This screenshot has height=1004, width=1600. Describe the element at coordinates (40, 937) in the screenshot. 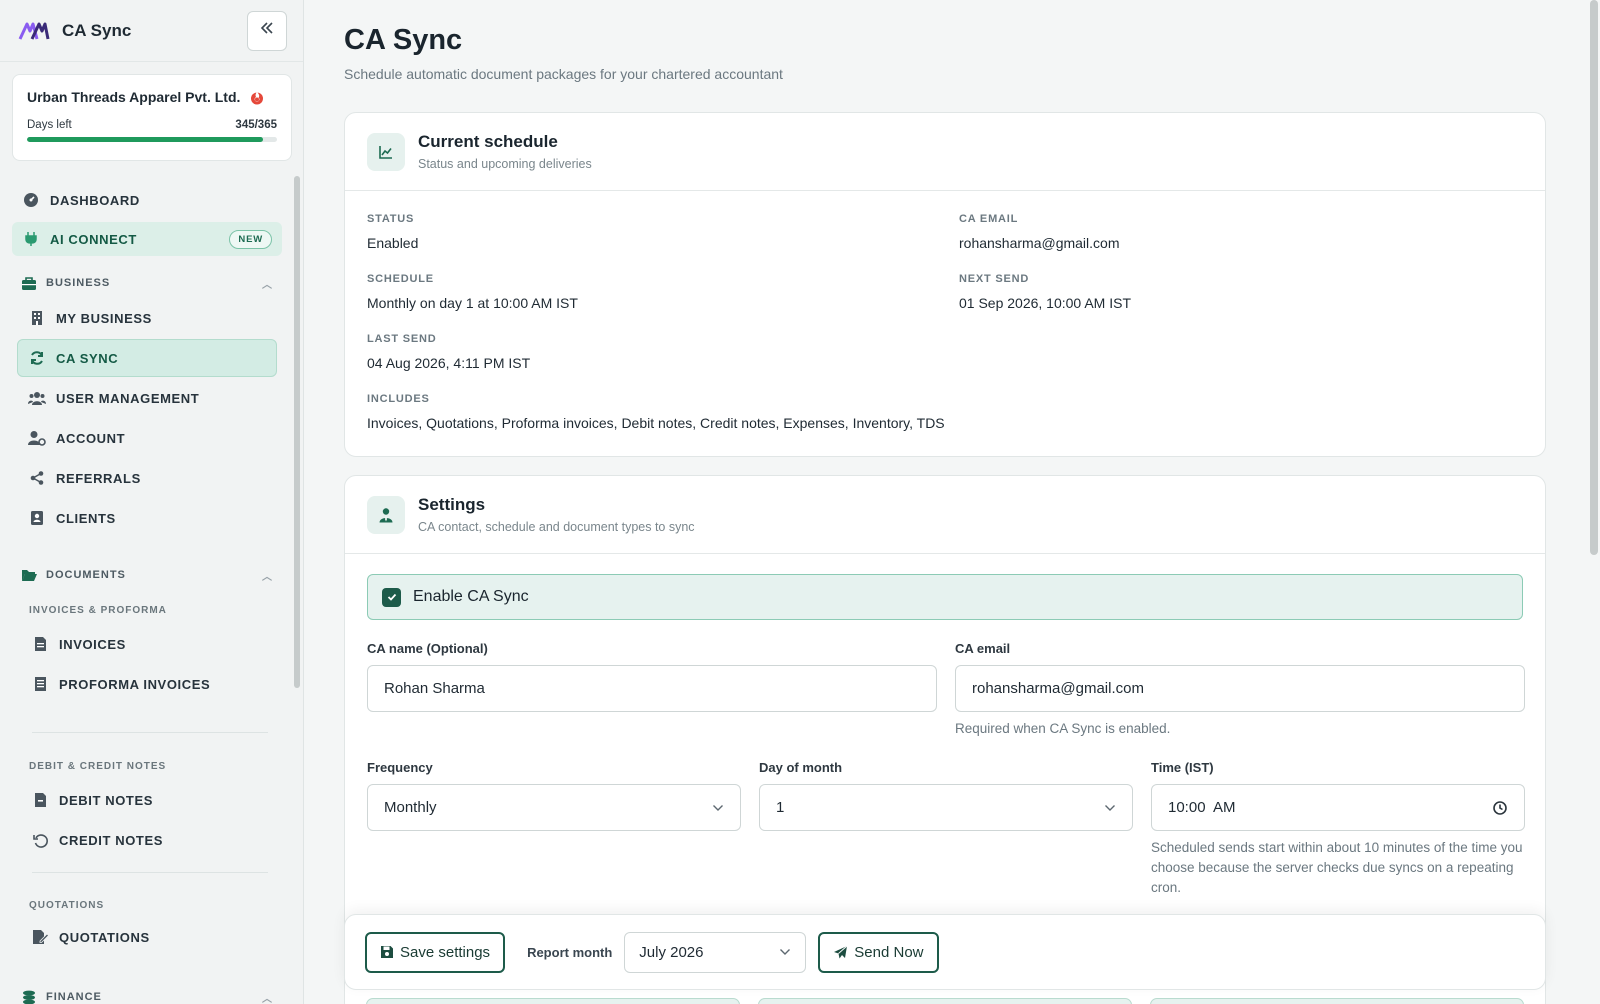

I see `file-signature-icon` at that location.